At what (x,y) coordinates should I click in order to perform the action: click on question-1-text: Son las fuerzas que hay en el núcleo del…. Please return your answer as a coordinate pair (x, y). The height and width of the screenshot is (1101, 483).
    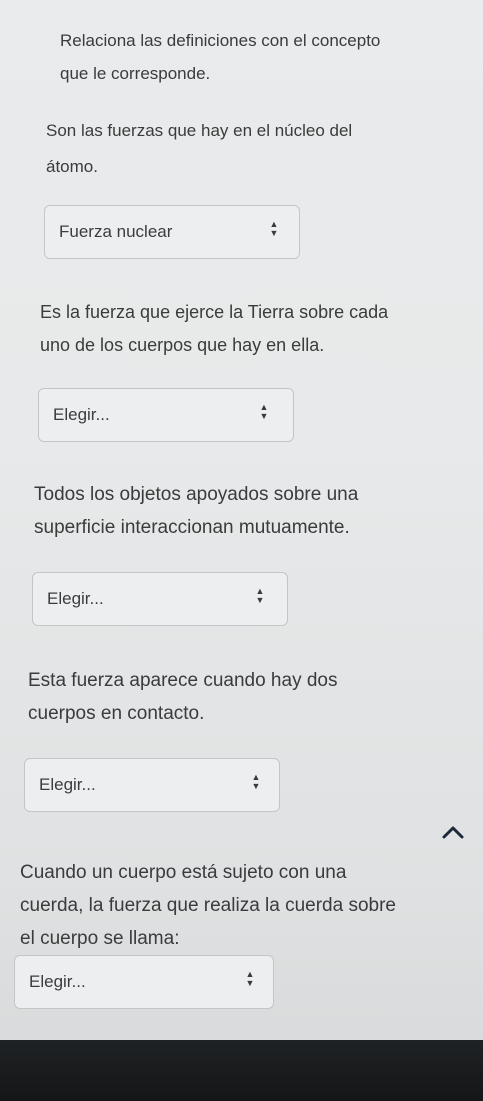
    Looking at the image, I should click on (199, 148).